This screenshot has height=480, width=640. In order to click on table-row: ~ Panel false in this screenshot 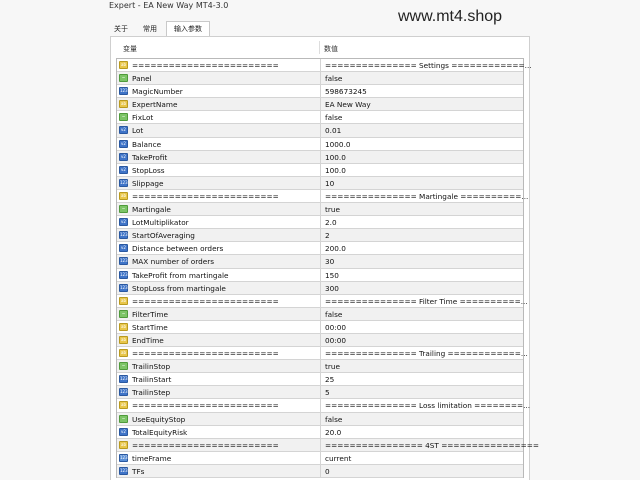, I will do `click(320, 79)`.